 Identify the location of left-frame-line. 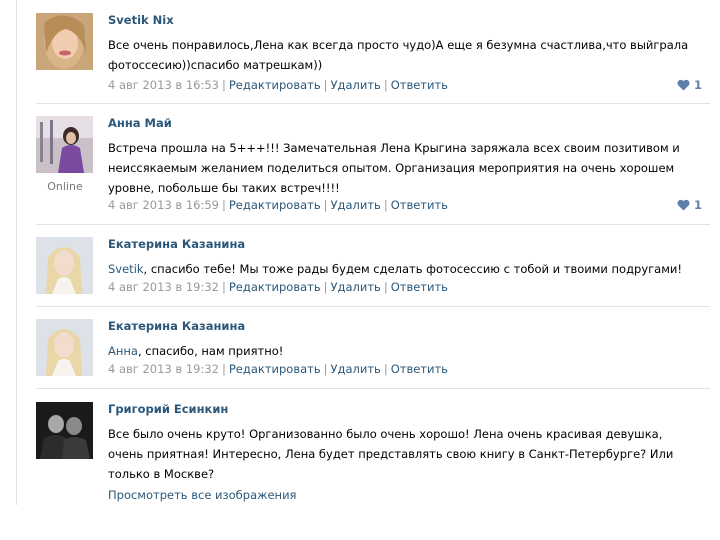
(16, 252).